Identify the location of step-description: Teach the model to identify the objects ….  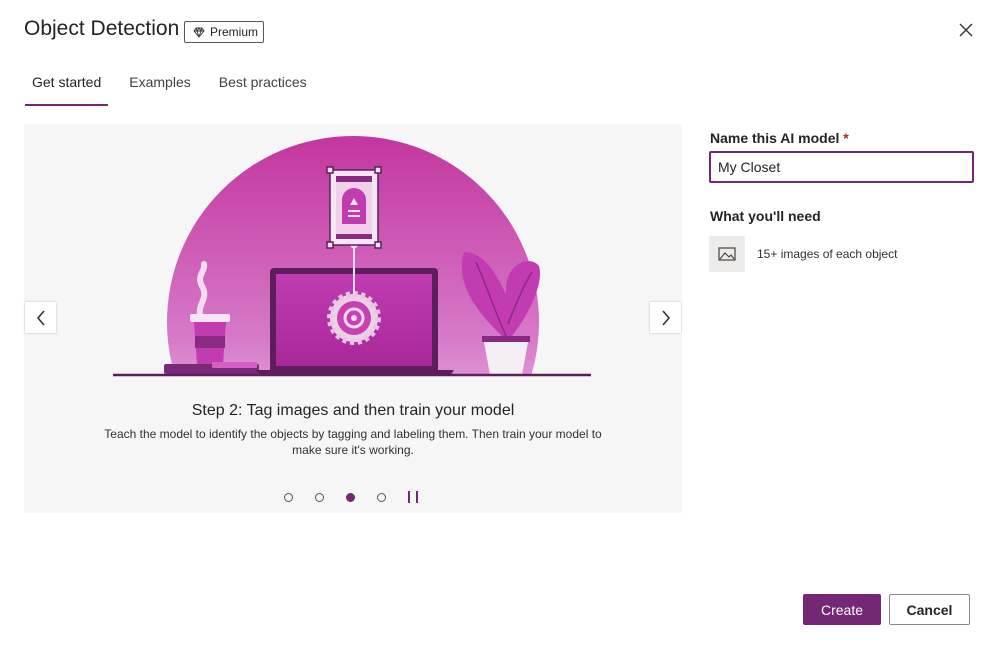
(353, 442).